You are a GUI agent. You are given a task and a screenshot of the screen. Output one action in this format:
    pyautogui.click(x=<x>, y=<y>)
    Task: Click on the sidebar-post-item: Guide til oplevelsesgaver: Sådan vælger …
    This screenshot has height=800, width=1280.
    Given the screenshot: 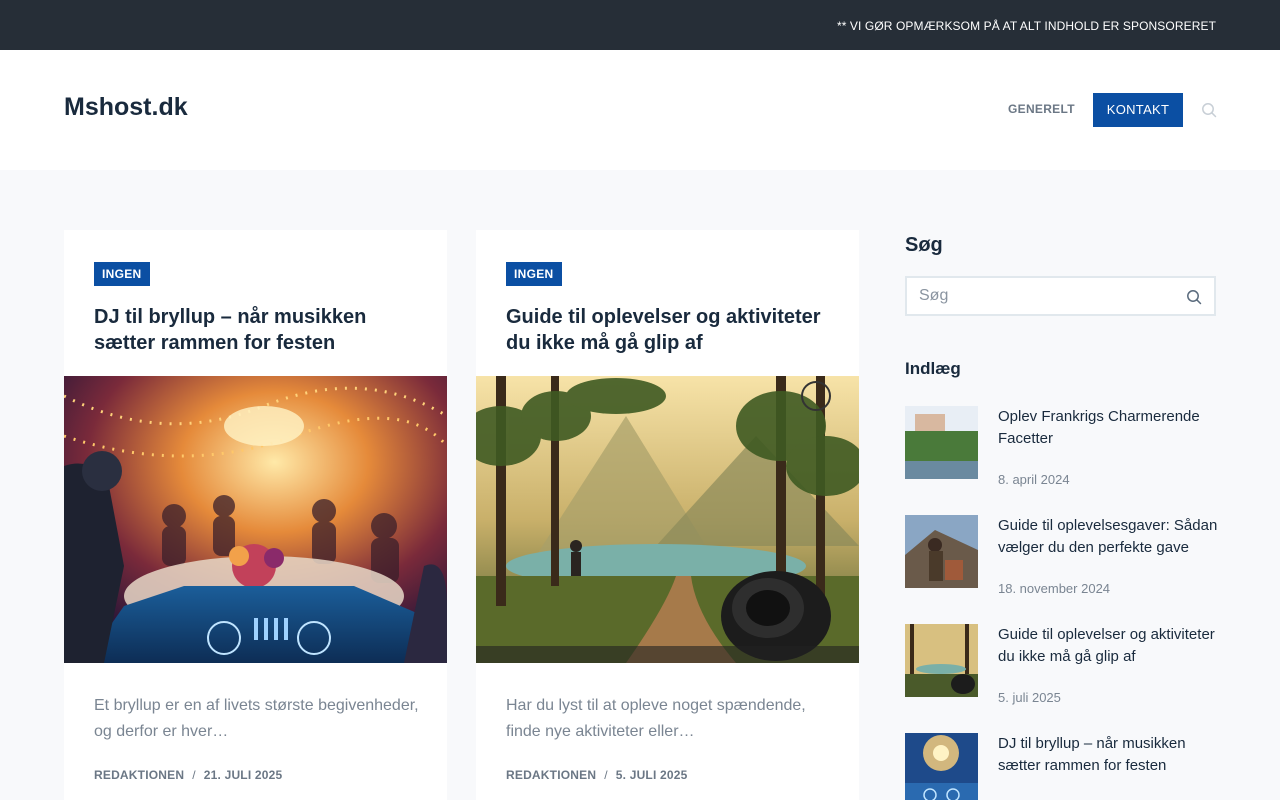 What is the action you would take?
    pyautogui.click(x=1061, y=560)
    